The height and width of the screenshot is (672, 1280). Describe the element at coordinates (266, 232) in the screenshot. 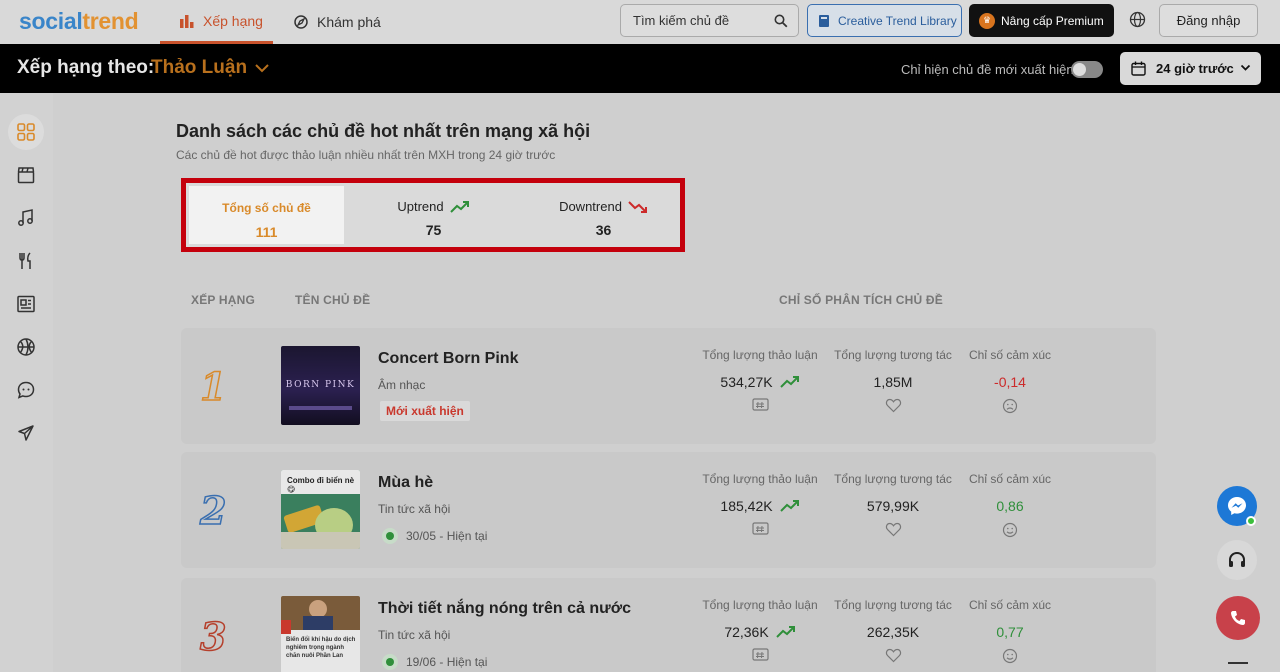

I see `stat-total-value: 111` at that location.